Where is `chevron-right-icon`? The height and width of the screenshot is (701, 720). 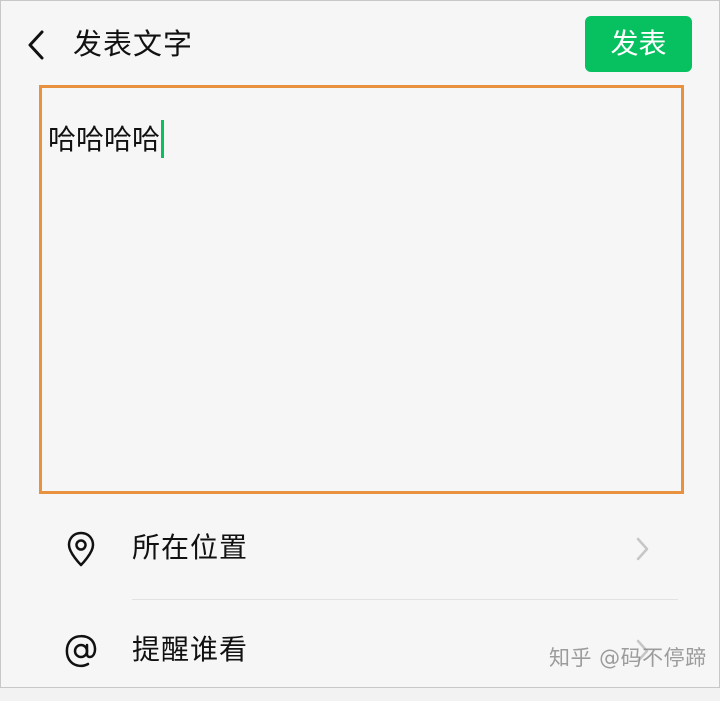 chevron-right-icon is located at coordinates (642, 549).